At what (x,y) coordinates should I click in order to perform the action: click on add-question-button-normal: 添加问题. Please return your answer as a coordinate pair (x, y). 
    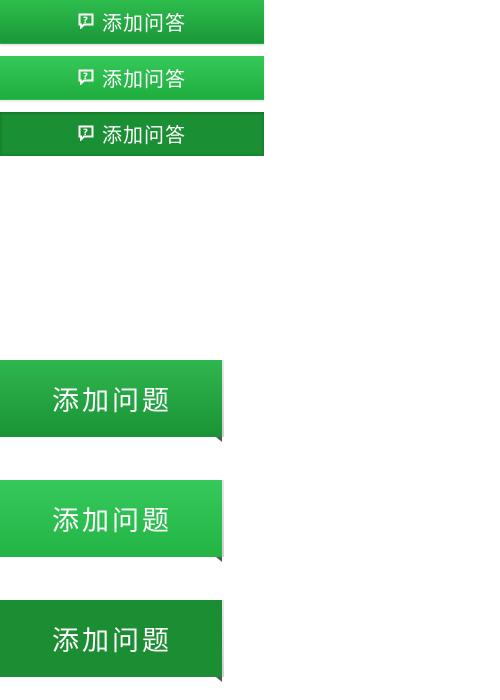
    Looking at the image, I should click on (112, 401).